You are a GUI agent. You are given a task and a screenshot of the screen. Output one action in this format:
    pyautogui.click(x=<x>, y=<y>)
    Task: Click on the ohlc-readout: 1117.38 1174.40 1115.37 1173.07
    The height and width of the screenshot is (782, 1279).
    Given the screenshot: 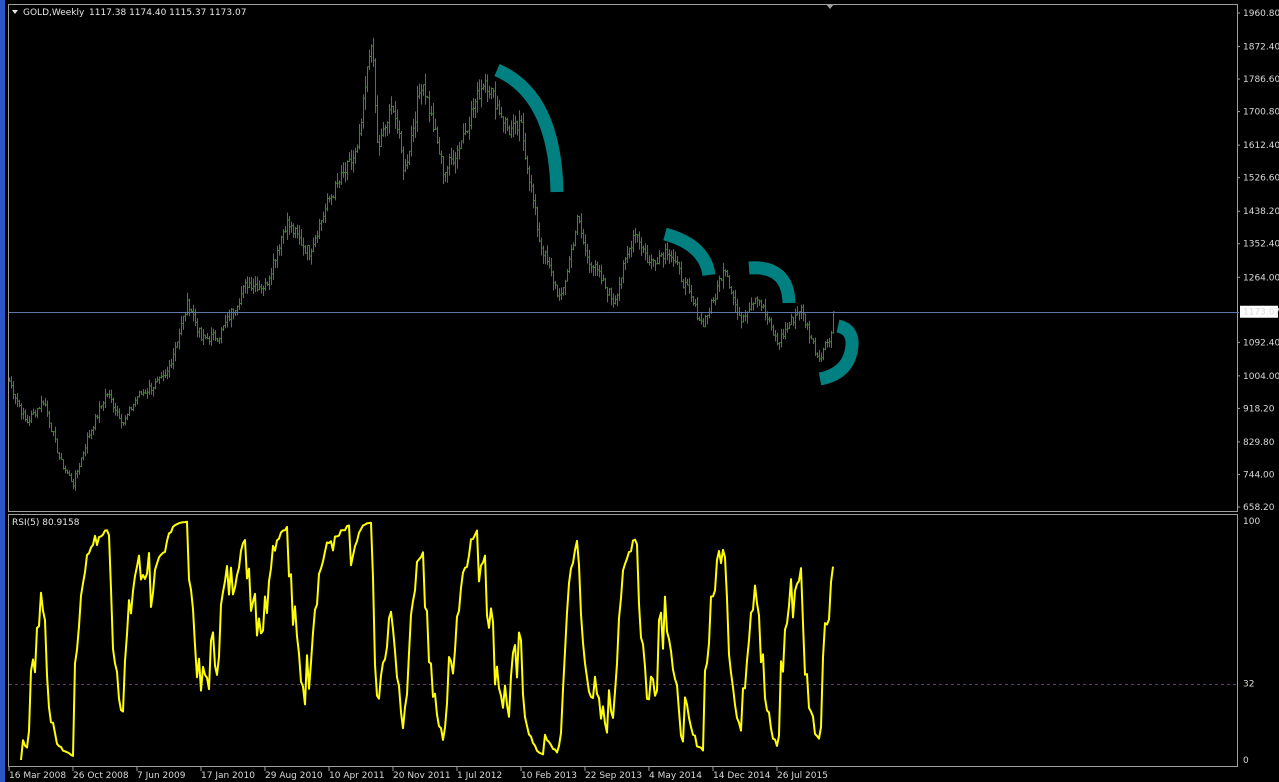 What is the action you would take?
    pyautogui.click(x=167, y=13)
    